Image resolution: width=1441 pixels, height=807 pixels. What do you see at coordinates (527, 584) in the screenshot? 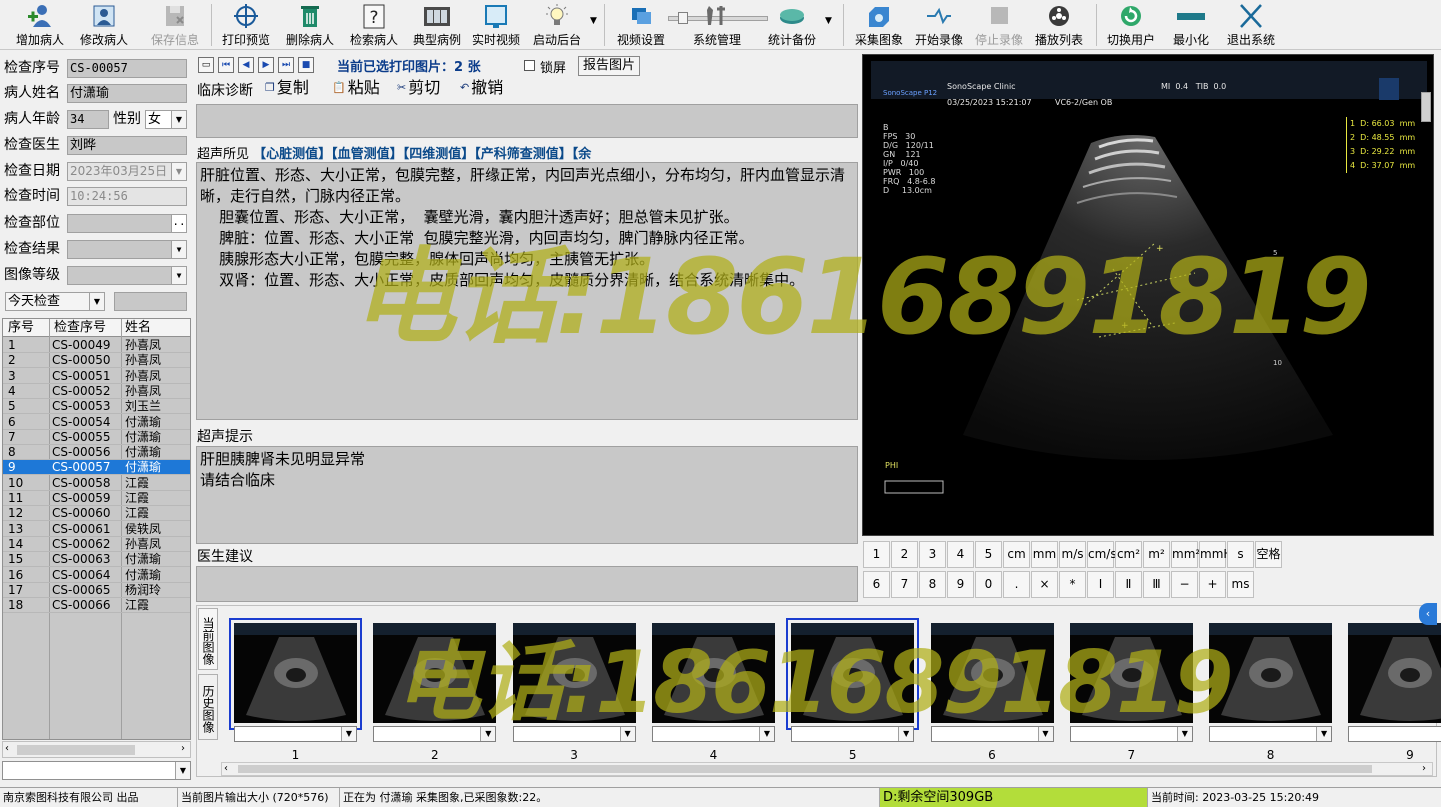
I see `advice-textarea` at bounding box center [527, 584].